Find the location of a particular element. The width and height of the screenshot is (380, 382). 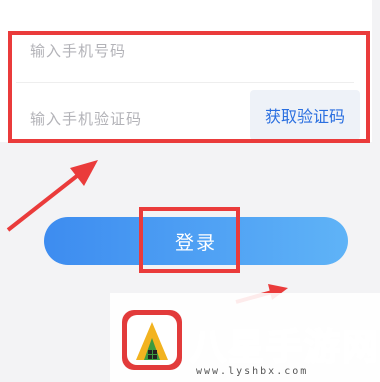

verification-code-input: 输入手机验证码 is located at coordinates (86, 118).